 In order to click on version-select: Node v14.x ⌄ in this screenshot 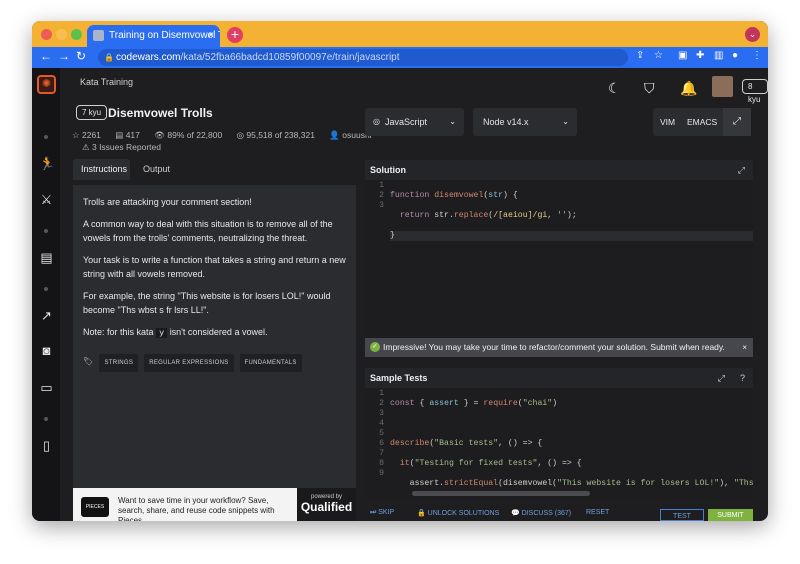, I will do `click(525, 122)`.